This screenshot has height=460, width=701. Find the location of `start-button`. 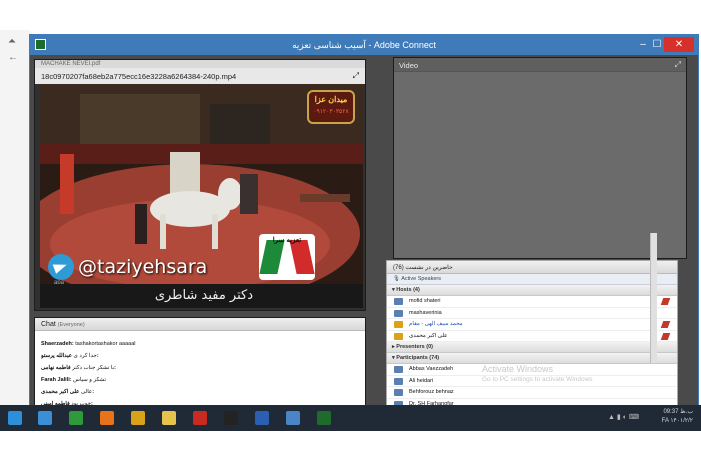

start-button is located at coordinates (15, 418).